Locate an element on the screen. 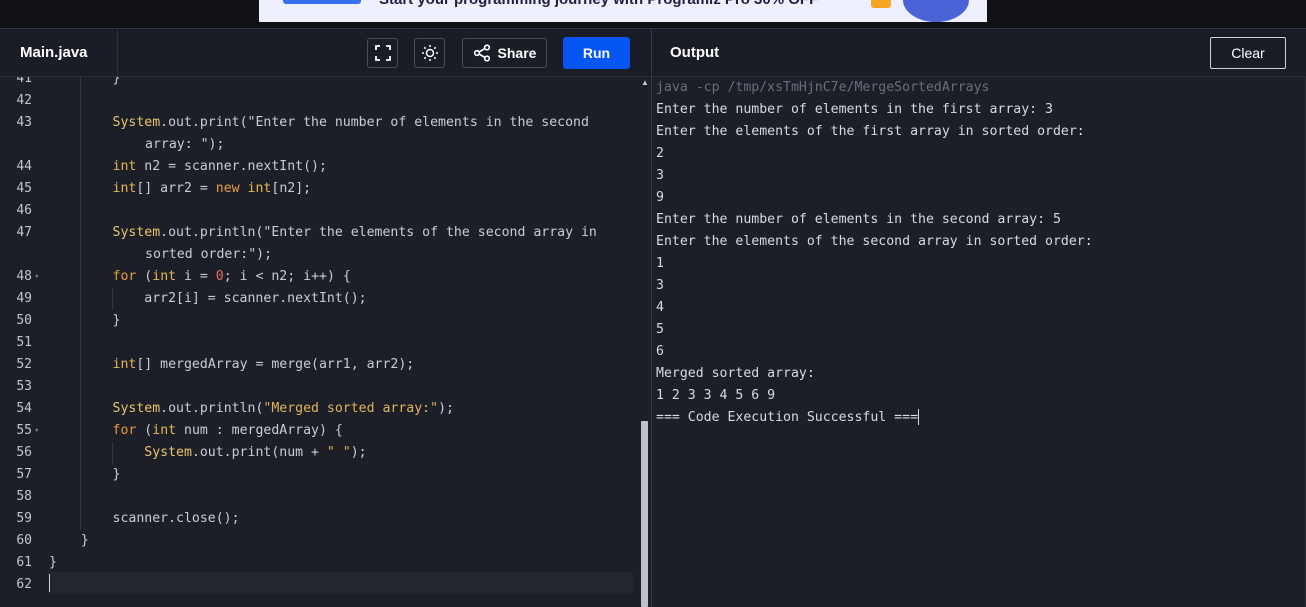 The width and height of the screenshot is (1306, 607). line-number: 53 is located at coordinates (24, 386).